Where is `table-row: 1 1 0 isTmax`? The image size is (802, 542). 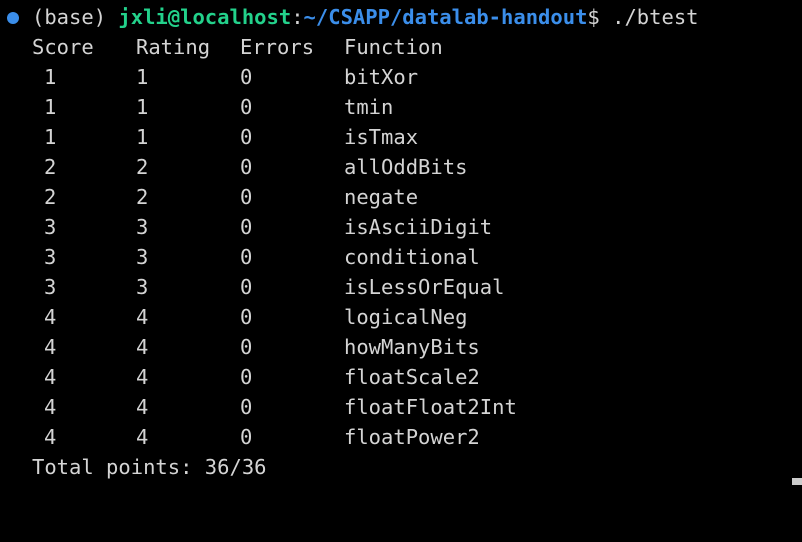 table-row: 1 1 0 isTmax is located at coordinates (401, 137).